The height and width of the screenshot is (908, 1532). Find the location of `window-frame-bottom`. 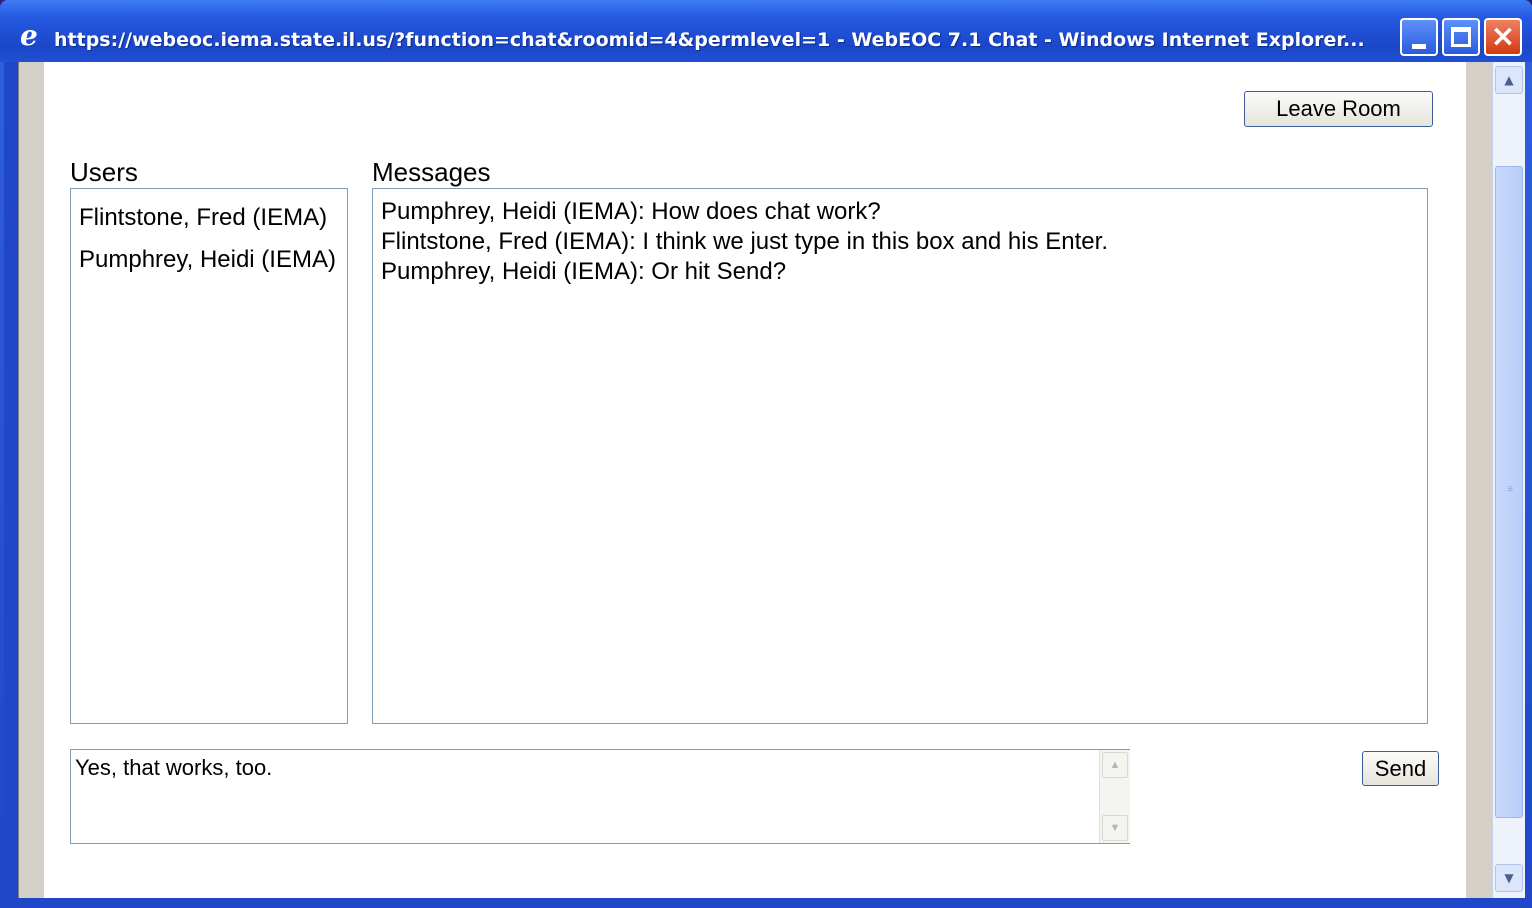

window-frame-bottom is located at coordinates (766, 903).